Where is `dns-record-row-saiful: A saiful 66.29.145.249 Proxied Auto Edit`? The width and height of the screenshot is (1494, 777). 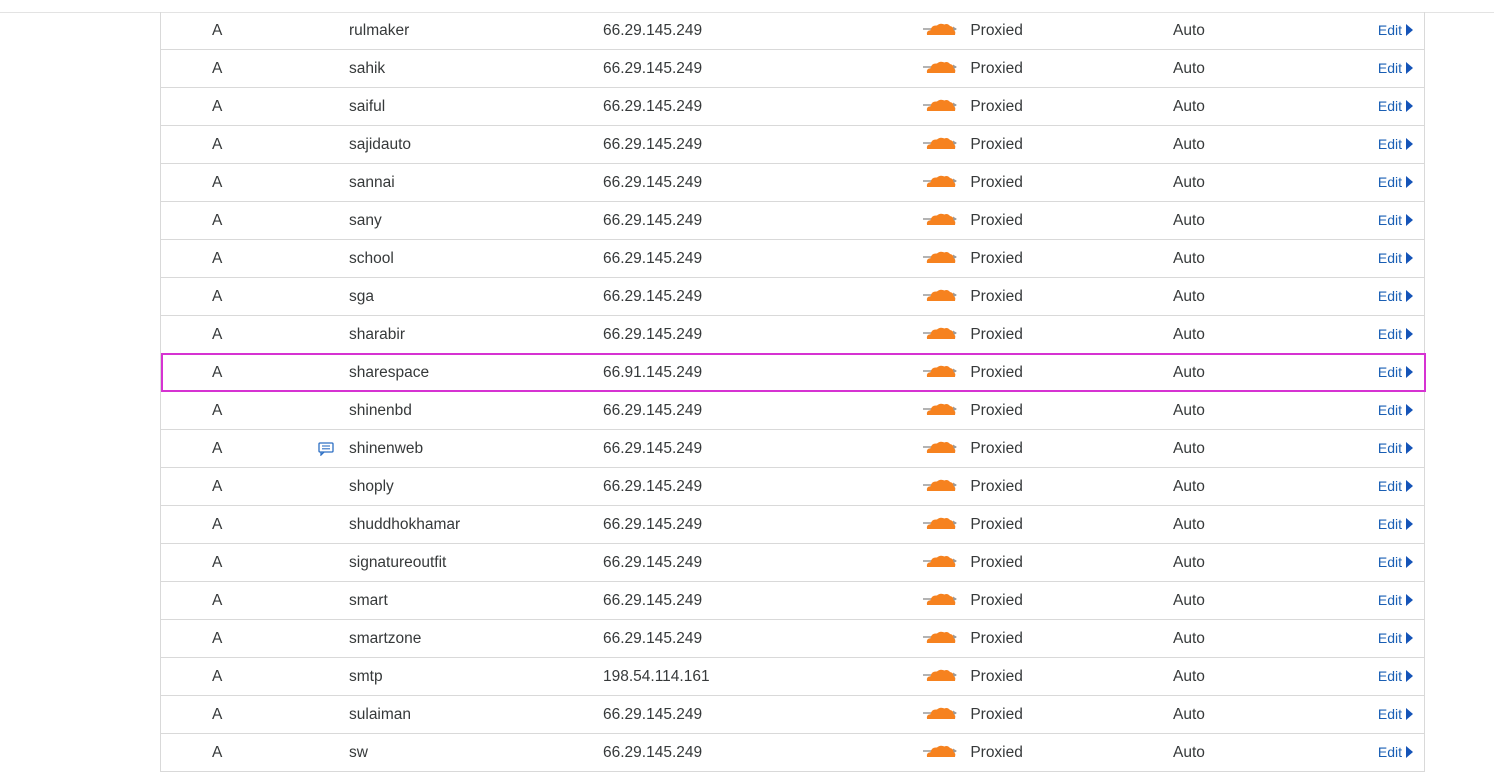 dns-record-row-saiful: A saiful 66.29.145.249 Proxied Auto Edit is located at coordinates (792, 107).